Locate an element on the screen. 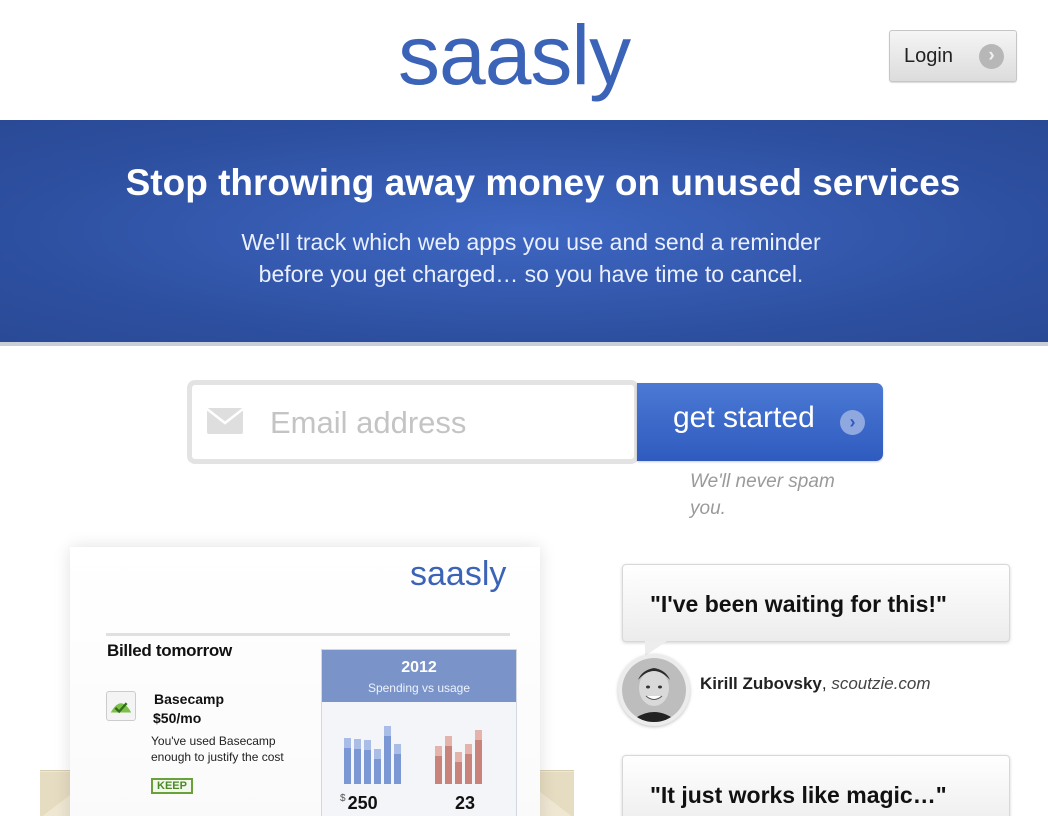 This screenshot has height=816, width=1048. login-label: Login is located at coordinates (928, 55).